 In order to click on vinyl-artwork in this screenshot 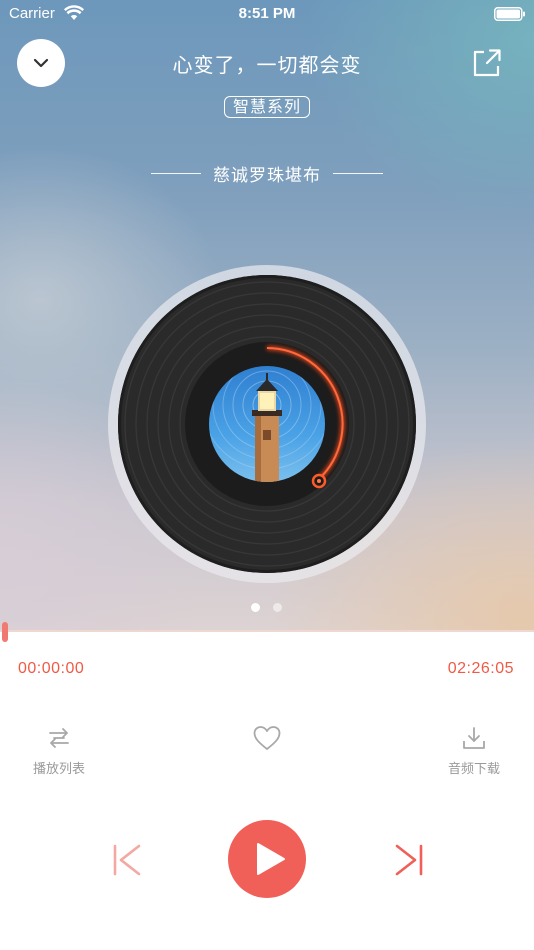, I will do `click(267, 424)`.